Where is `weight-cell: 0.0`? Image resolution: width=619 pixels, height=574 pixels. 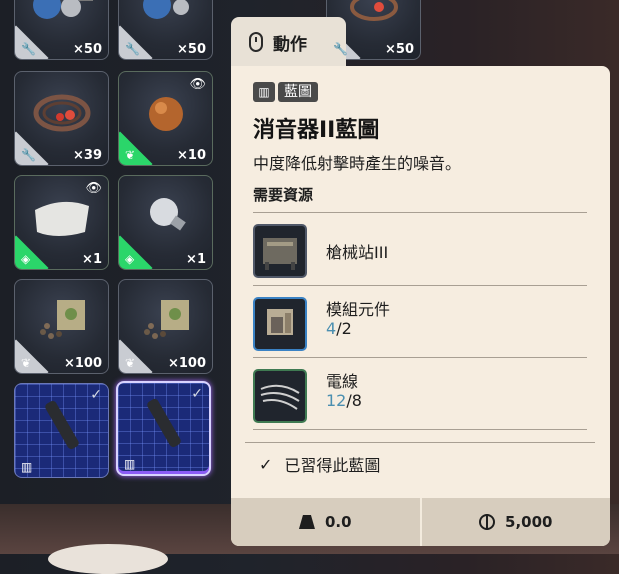 weight-cell: 0.0 is located at coordinates (325, 522).